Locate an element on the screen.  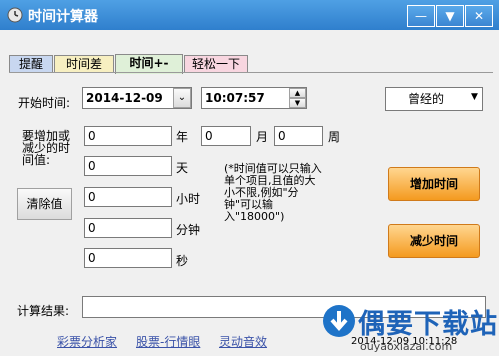
mode-select: 曾经的 is located at coordinates (434, 99).